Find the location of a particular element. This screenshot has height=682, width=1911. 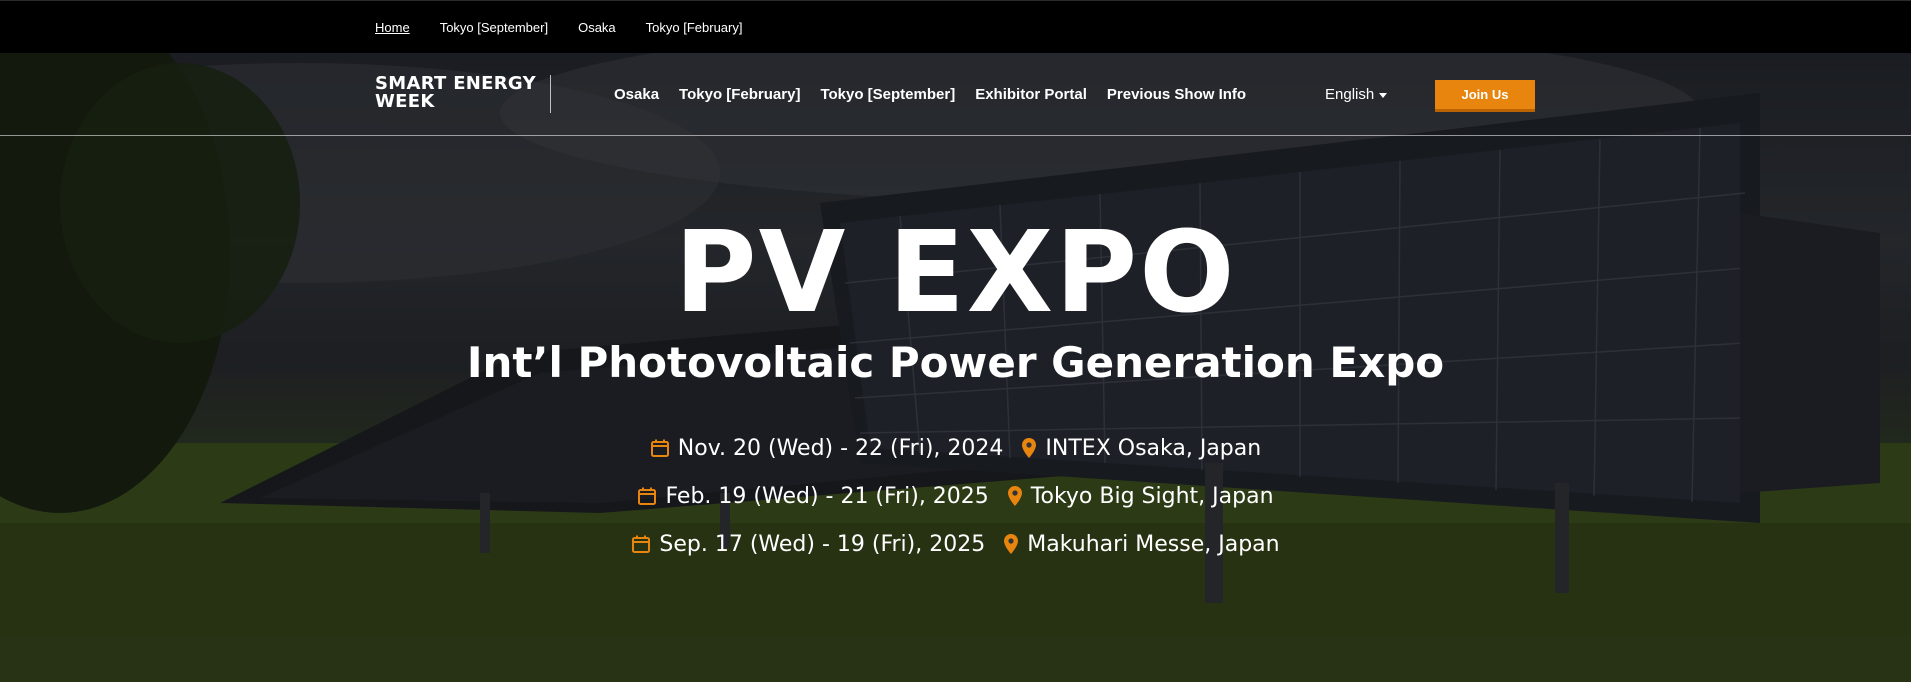

nav-item-tokyo-february: Tokyo [February] is located at coordinates (739, 94).